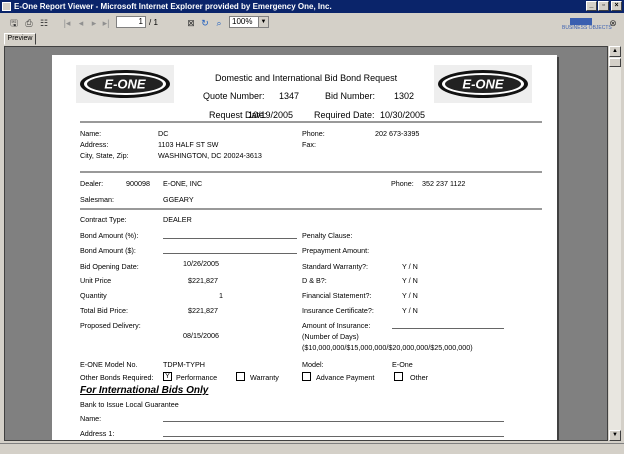 Image resolution: width=624 pixels, height=454 pixels. I want to click on request-date: 10/19/2005, so click(271, 115).